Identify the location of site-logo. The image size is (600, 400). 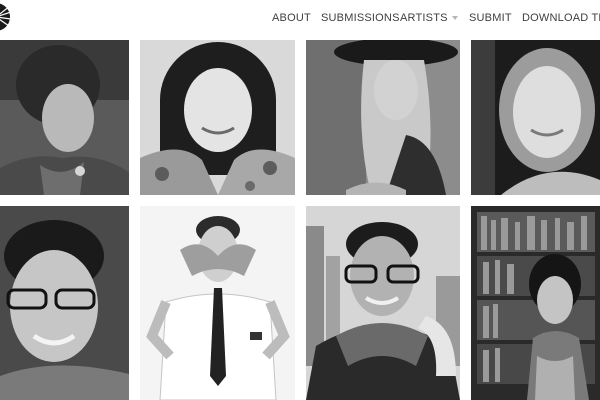
(6, 17).